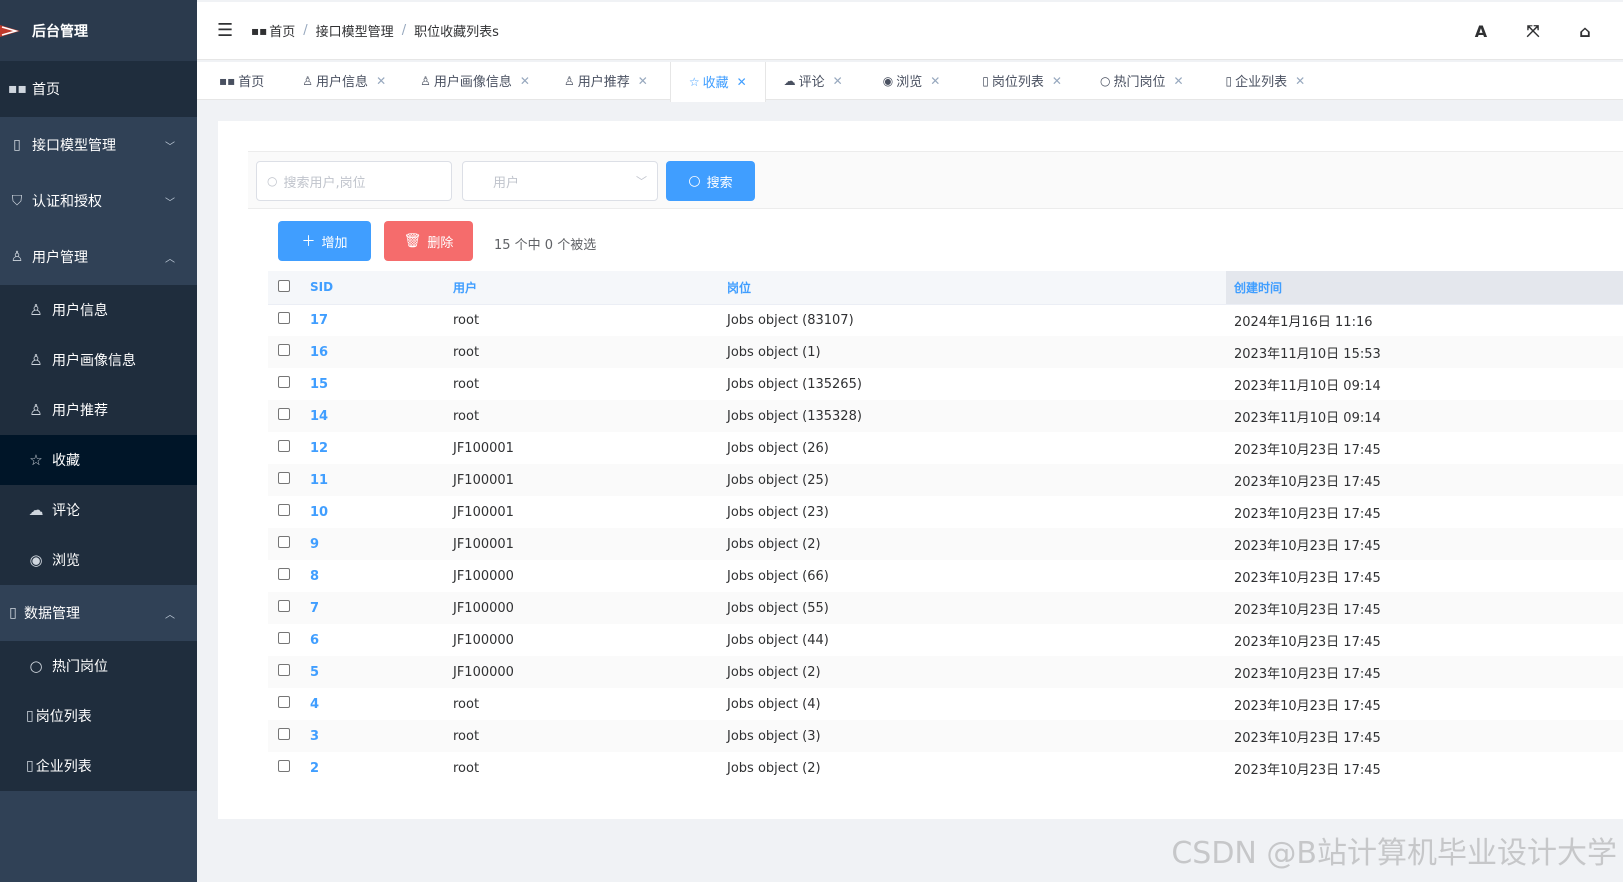 The width and height of the screenshot is (1623, 882). What do you see at coordinates (373, 672) in the screenshot?
I see `cell-sid: 5` at bounding box center [373, 672].